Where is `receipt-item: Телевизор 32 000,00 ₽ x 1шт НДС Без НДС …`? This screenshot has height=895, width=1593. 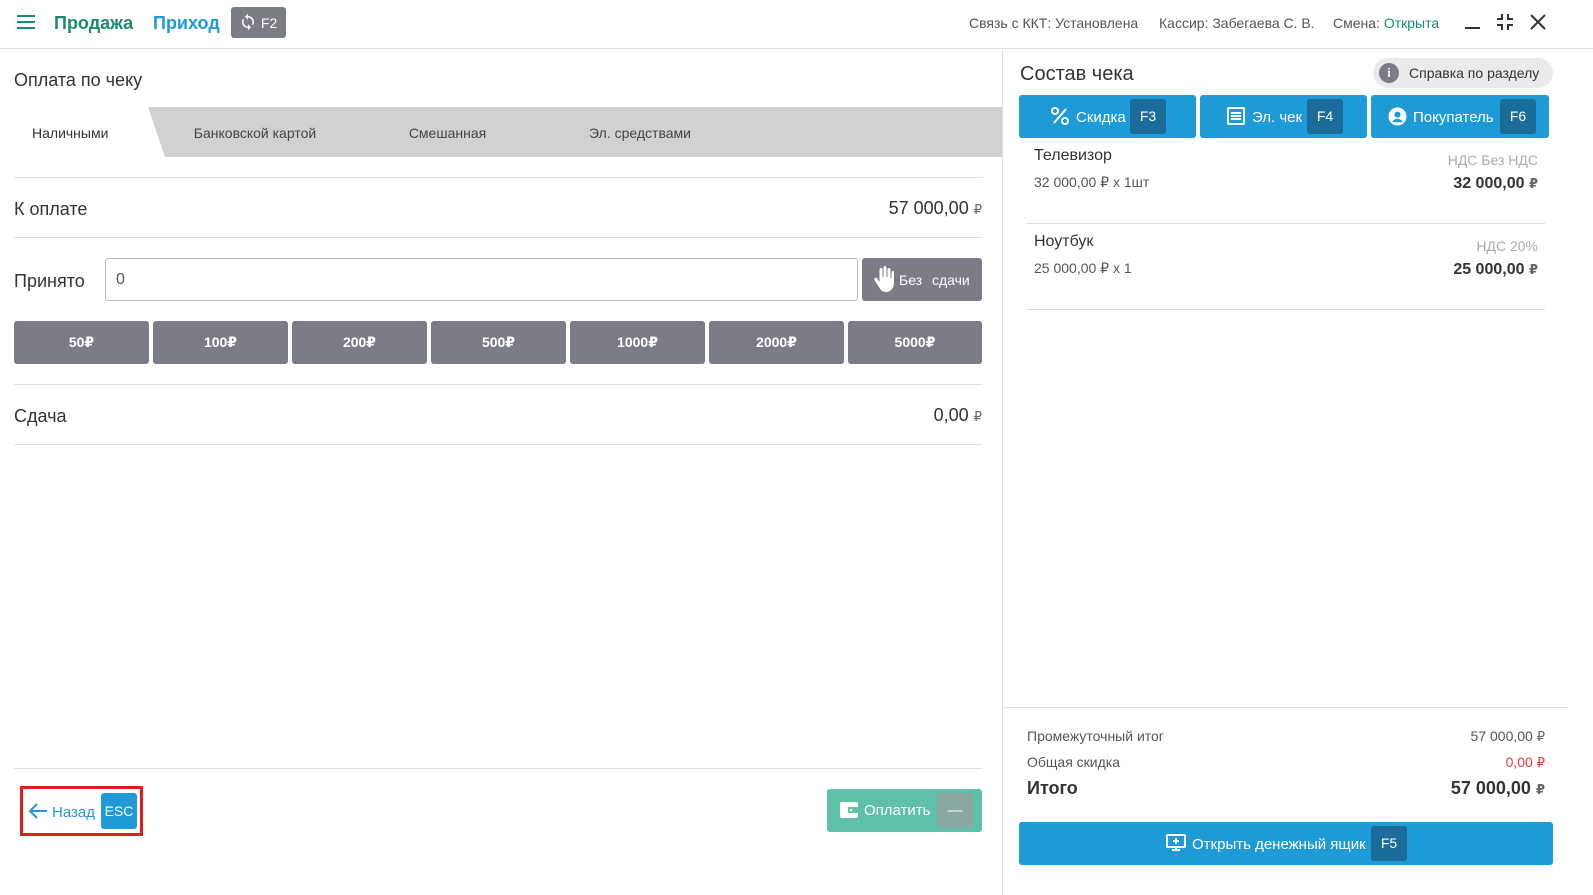
receipt-item: Телевизор 32 000,00 ₽ x 1шт НДС Без НДС … is located at coordinates (1286, 181).